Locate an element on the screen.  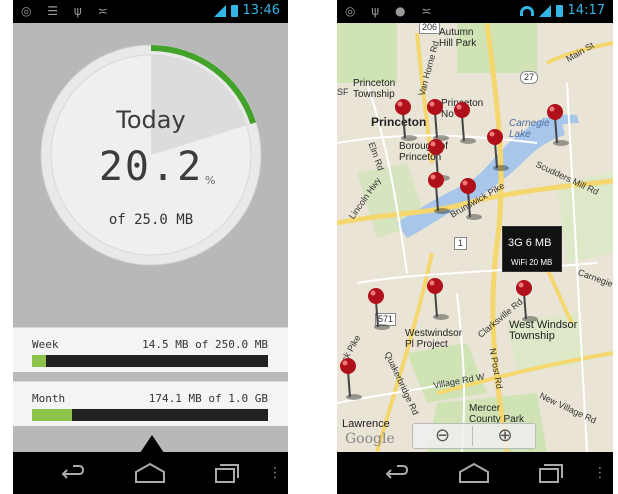
map-label-lawrence: Lawrence is located at coordinates (366, 424).